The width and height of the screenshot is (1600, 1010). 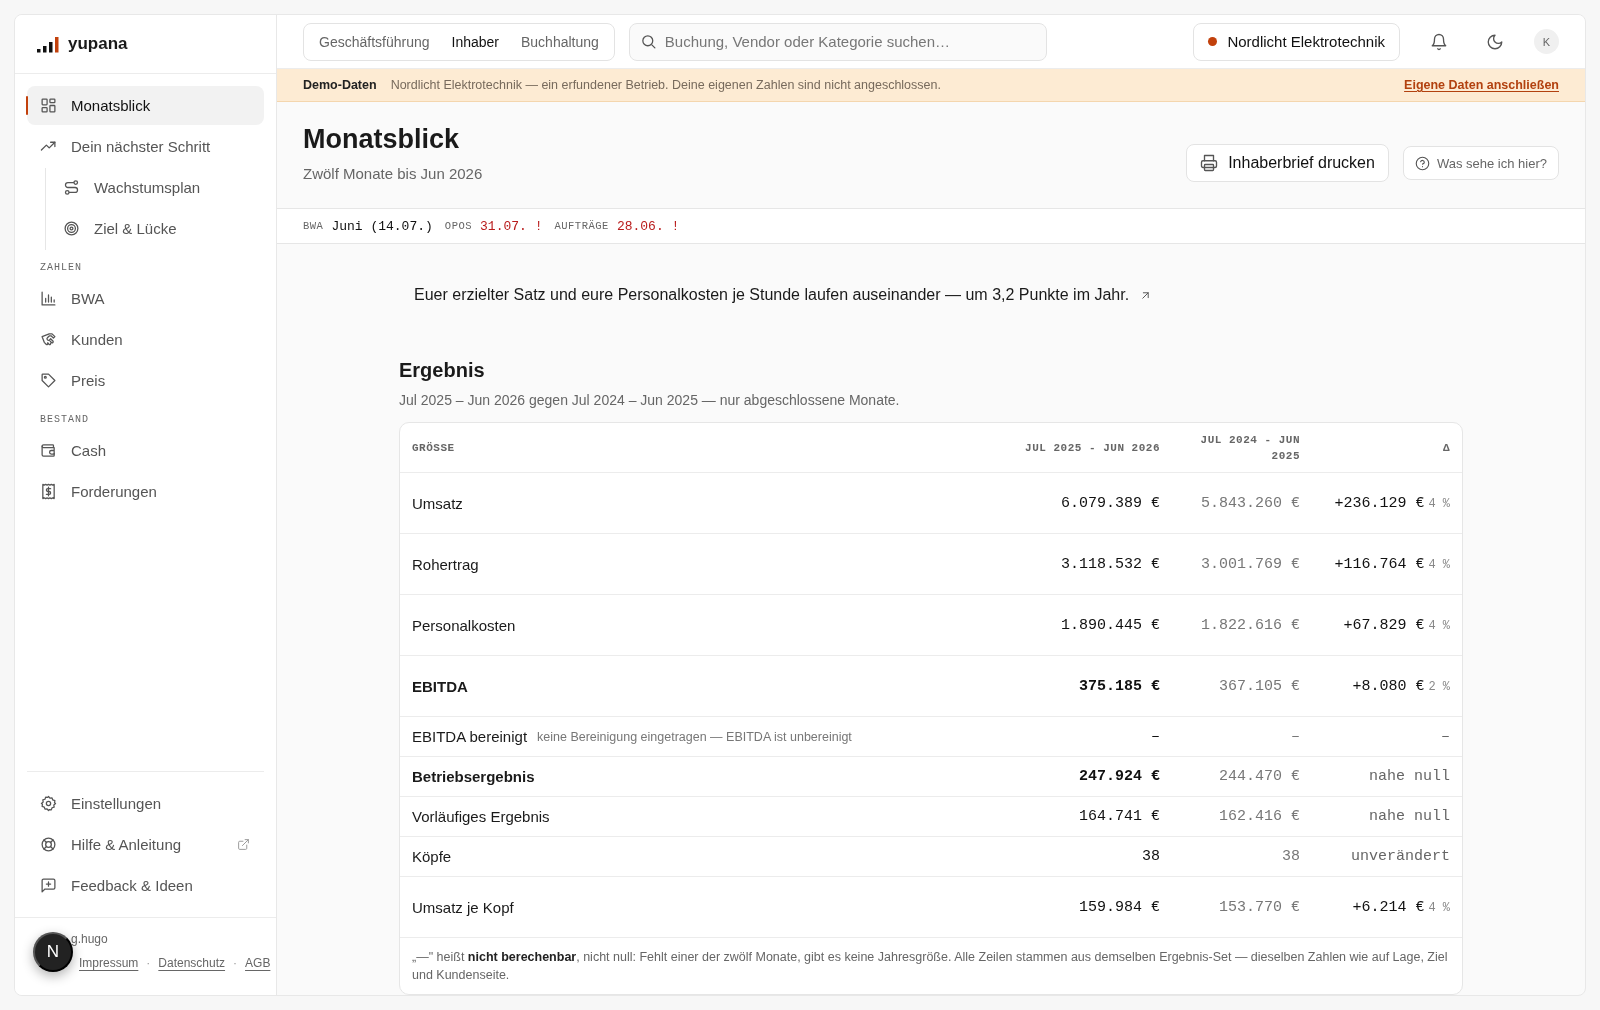 What do you see at coordinates (445, 564) in the screenshot?
I see `row-label: Rohertrag` at bounding box center [445, 564].